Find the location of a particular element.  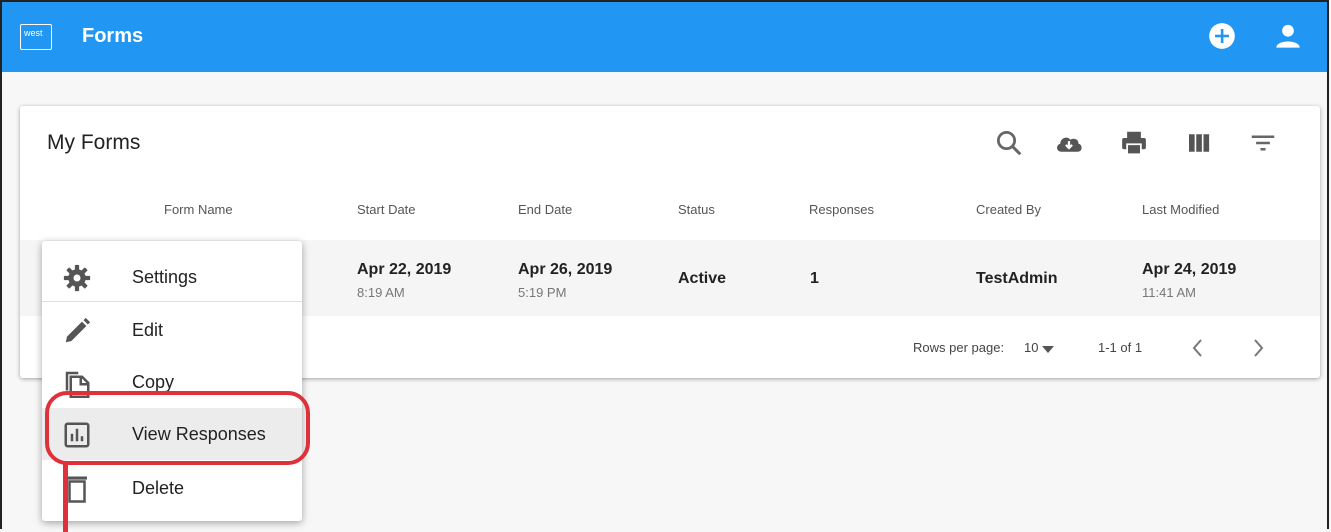

modified-date: Apr 24, 2019 is located at coordinates (1189, 269).